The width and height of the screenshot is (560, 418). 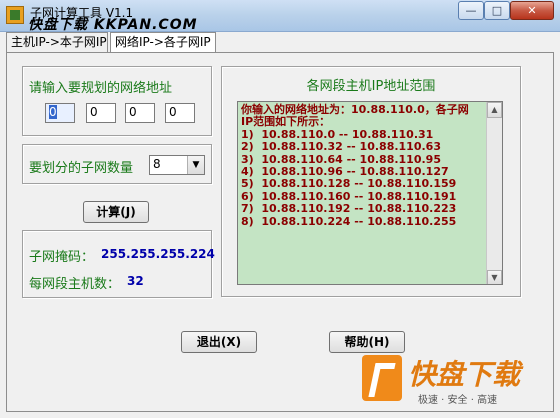 What do you see at coordinates (177, 165) in the screenshot?
I see `subnet-count-select: 8 ▼` at bounding box center [177, 165].